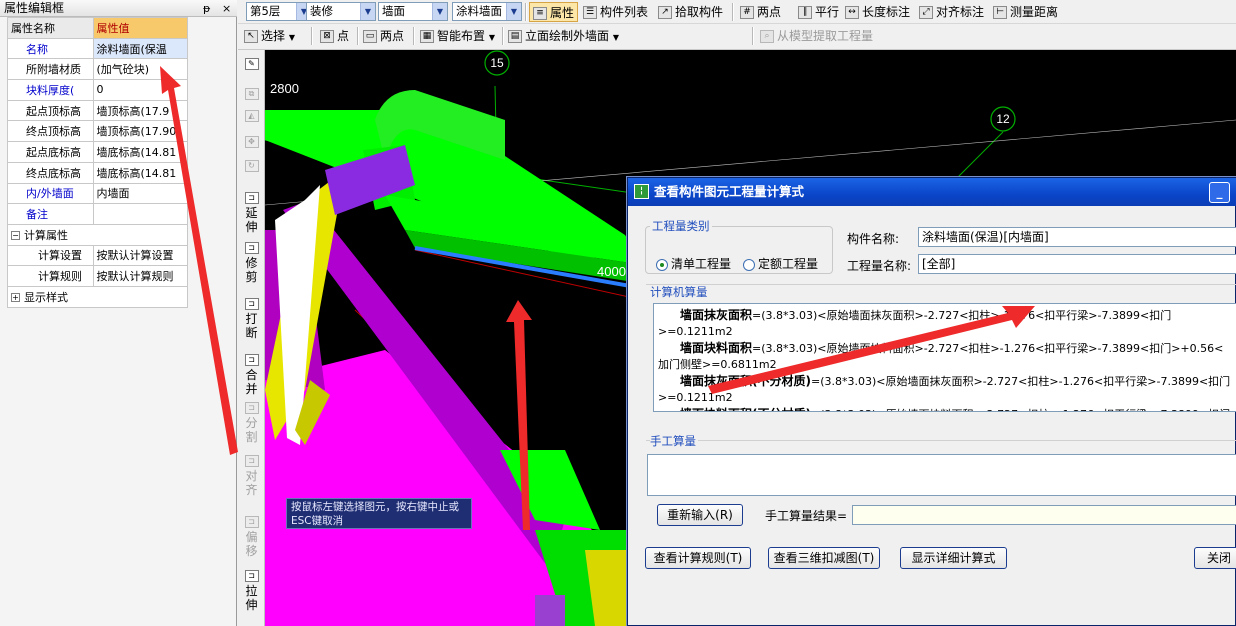  I want to click on component-list-label: 构件列表, so click(624, 12).